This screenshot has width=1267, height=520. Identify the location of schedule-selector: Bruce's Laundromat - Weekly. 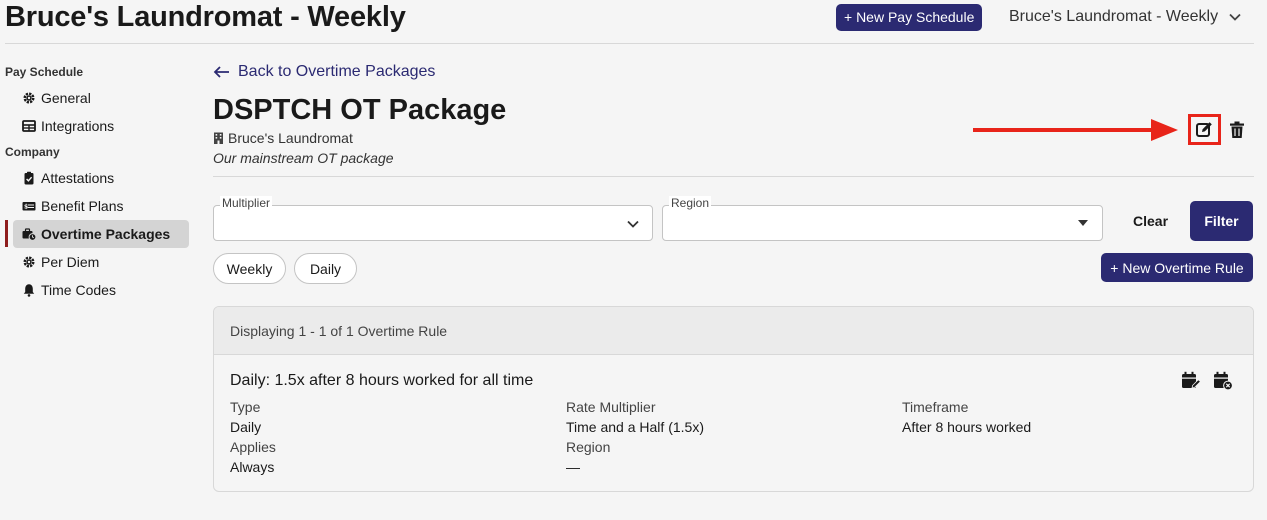
(1125, 17).